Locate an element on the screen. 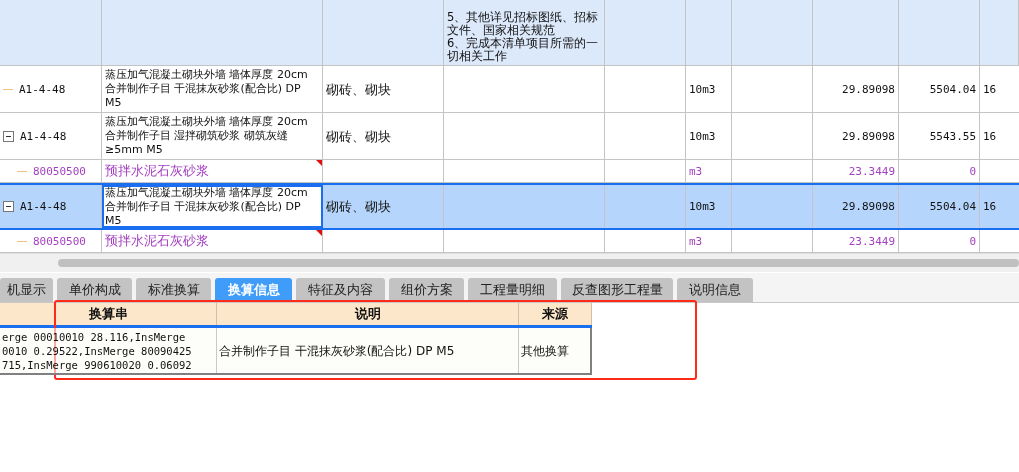 The width and height of the screenshot is (1019, 472). tab: 单价构成 is located at coordinates (94, 290).